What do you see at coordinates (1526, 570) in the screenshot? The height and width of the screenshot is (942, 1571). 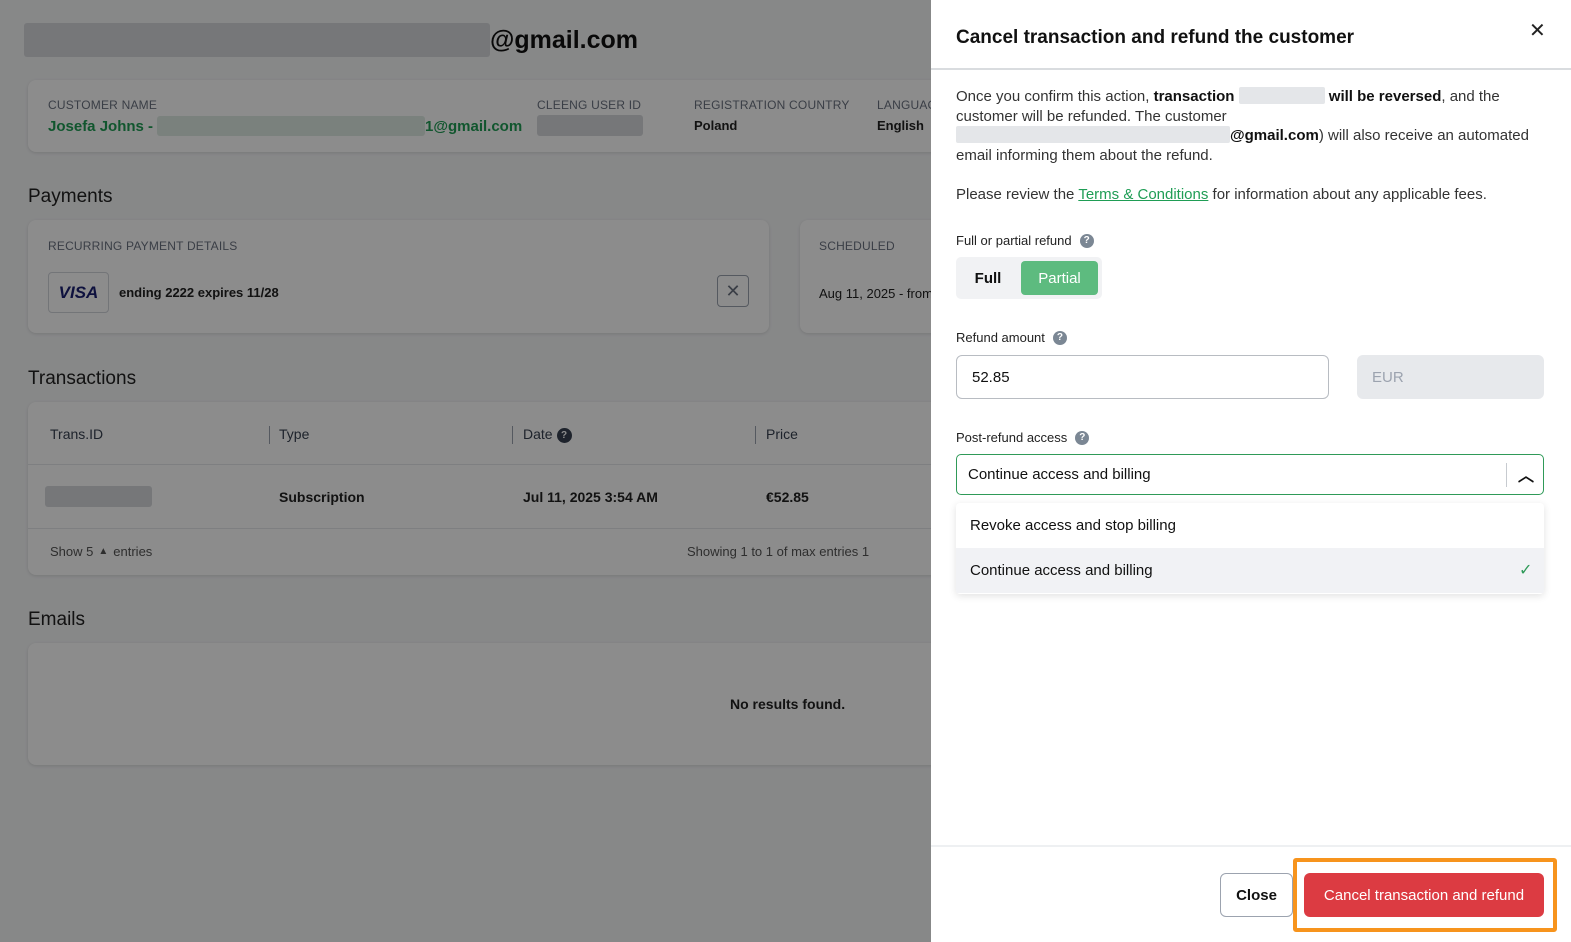 I see `check-icon: ✓` at bounding box center [1526, 570].